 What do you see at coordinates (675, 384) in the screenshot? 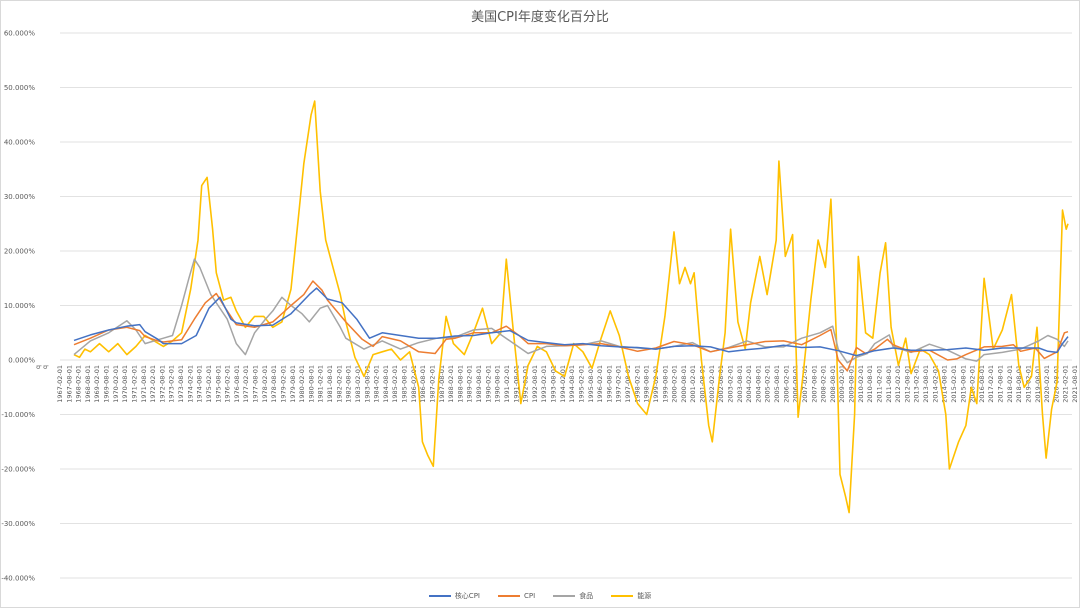
I see `x-tick-label: 2000-02-01` at bounding box center [675, 384].